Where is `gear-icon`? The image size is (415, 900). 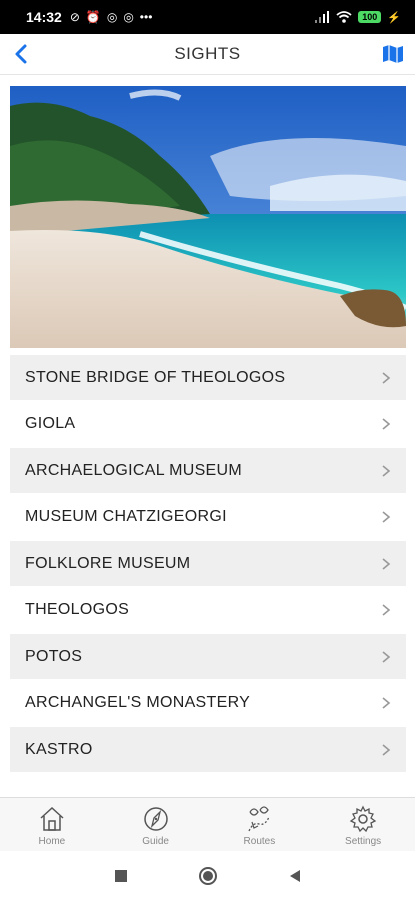
gear-icon is located at coordinates (363, 818).